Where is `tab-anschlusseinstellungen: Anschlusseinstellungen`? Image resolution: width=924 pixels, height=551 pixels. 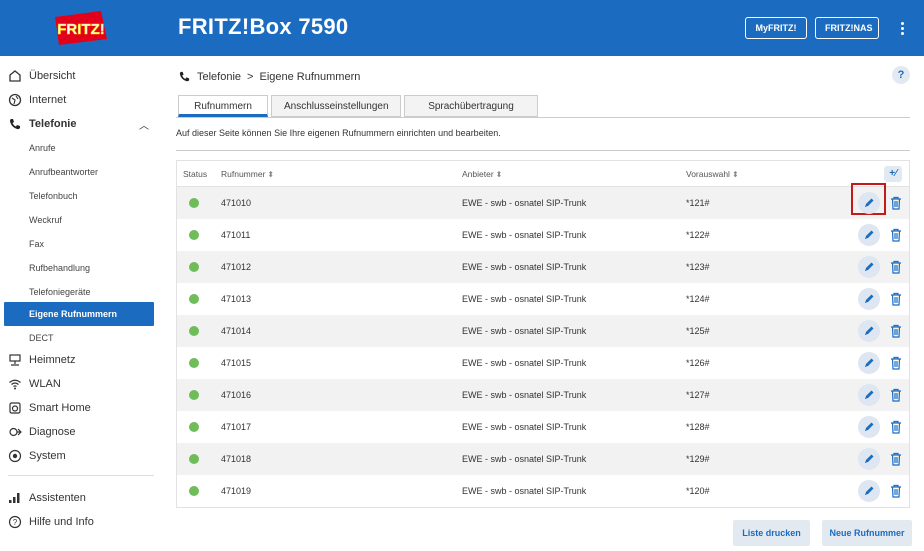 tab-anschlusseinstellungen: Anschlusseinstellungen is located at coordinates (336, 106).